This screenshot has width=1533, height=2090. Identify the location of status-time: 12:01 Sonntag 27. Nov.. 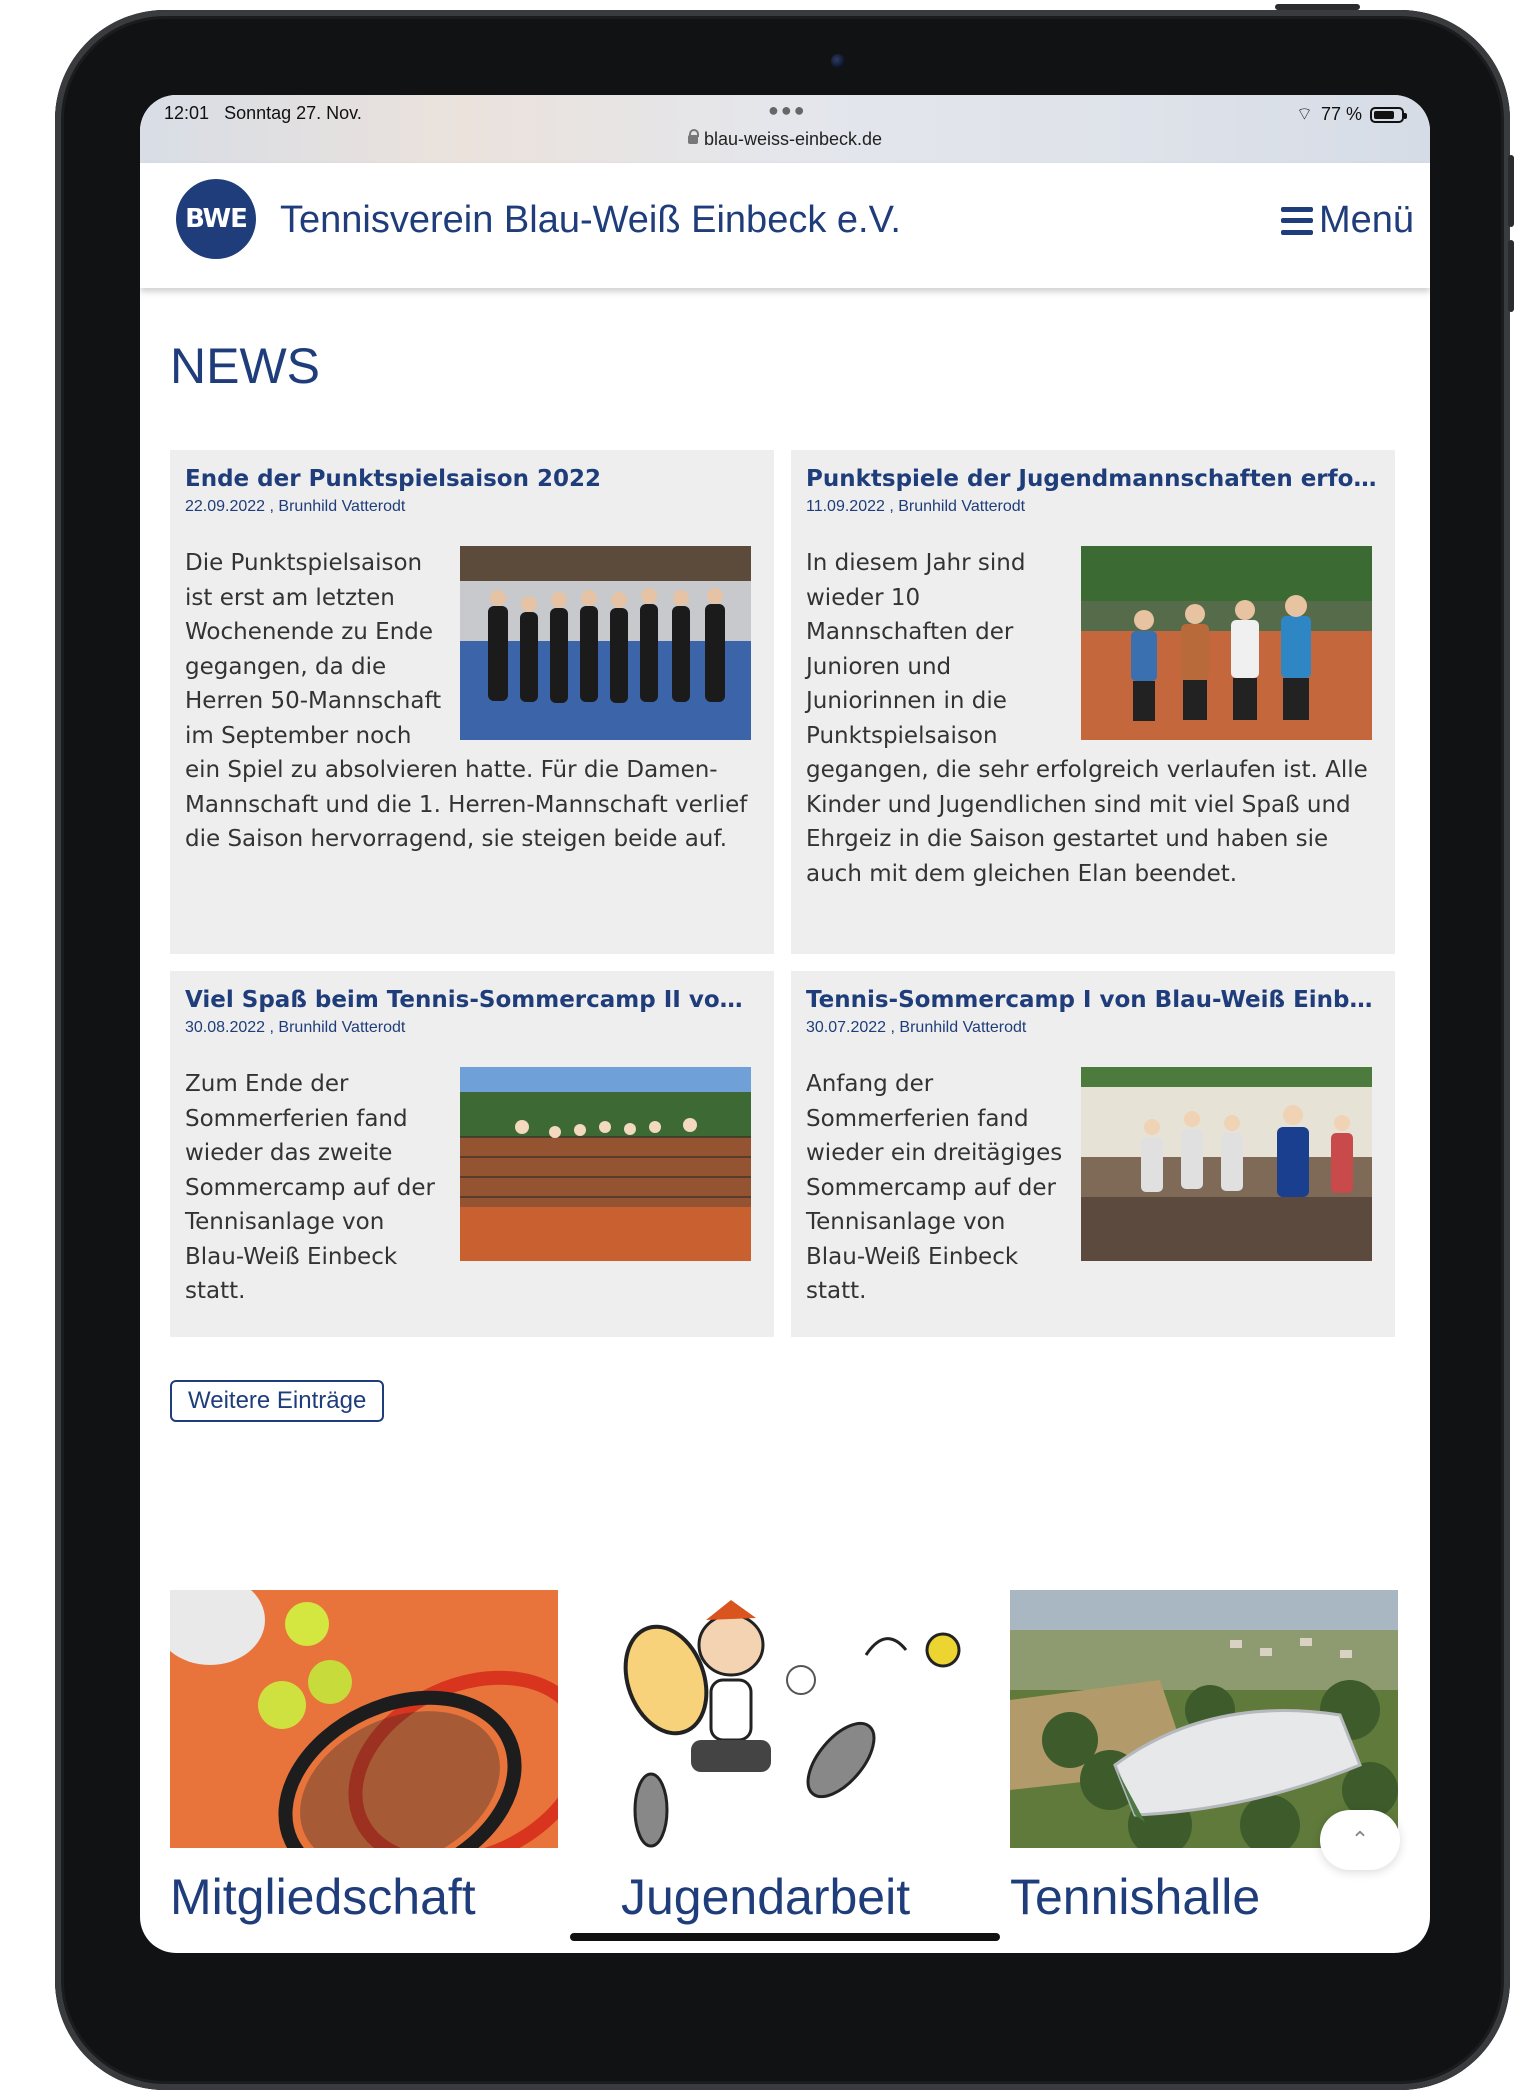
(263, 113).